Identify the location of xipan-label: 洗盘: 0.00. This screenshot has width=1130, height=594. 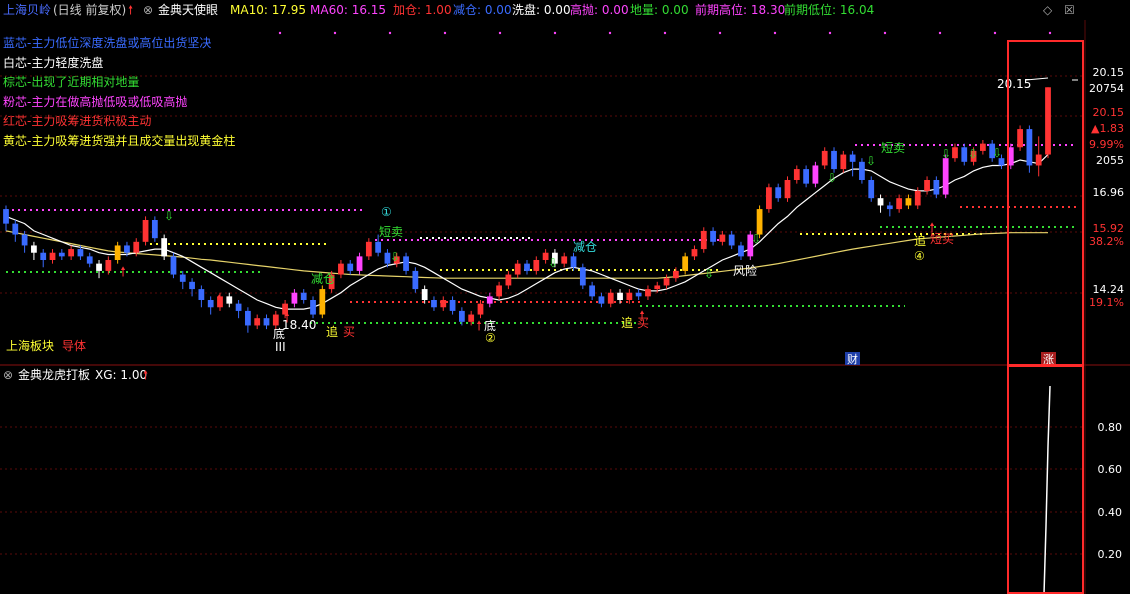
(541, 10).